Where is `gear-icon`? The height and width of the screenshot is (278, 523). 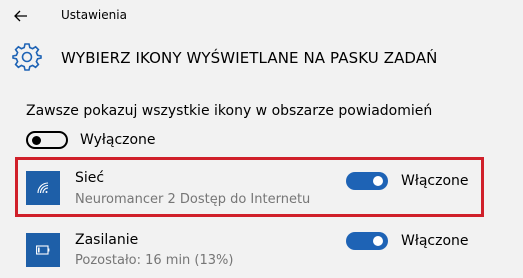
gear-icon is located at coordinates (27, 57).